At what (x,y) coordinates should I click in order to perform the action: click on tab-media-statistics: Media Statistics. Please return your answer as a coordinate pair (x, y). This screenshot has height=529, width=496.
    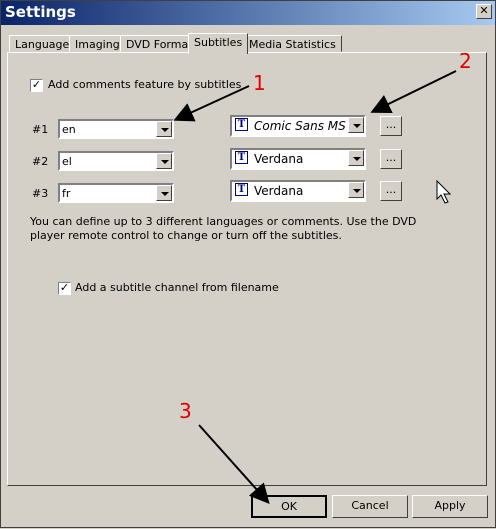
    Looking at the image, I should click on (292, 43).